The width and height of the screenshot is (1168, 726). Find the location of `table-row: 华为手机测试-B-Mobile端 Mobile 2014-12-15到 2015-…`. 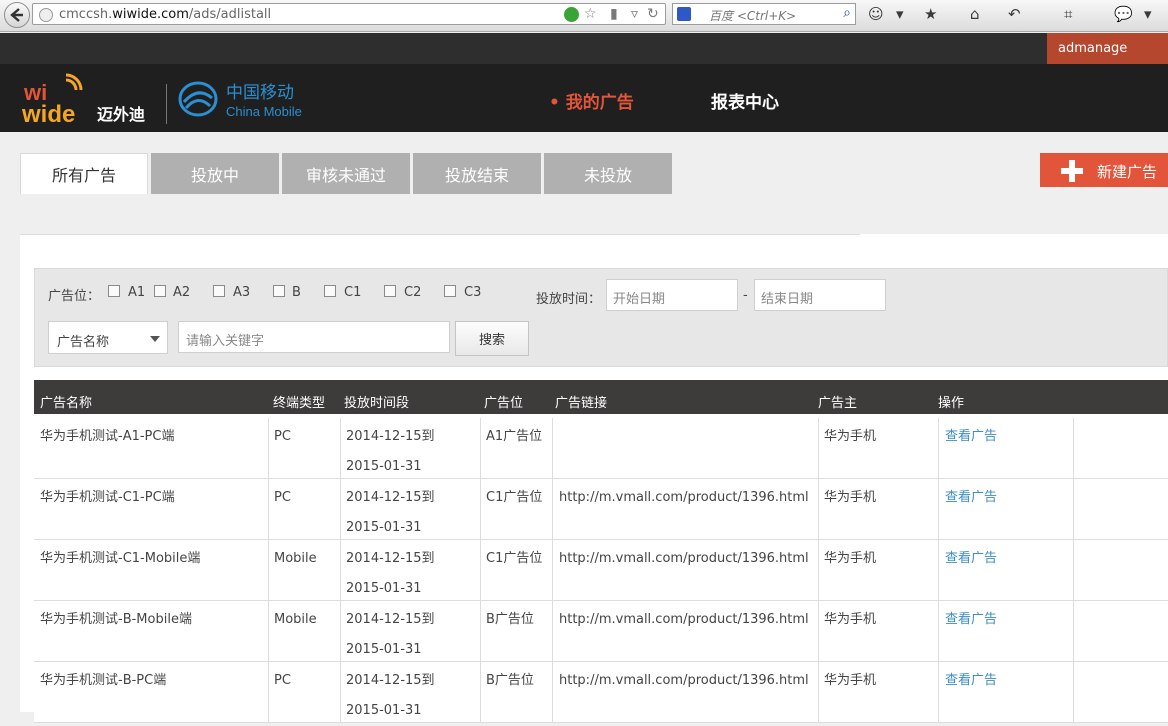

table-row: 华为手机测试-B-Mobile端 Mobile 2014-12-15到 2015-… is located at coordinates (601, 631).